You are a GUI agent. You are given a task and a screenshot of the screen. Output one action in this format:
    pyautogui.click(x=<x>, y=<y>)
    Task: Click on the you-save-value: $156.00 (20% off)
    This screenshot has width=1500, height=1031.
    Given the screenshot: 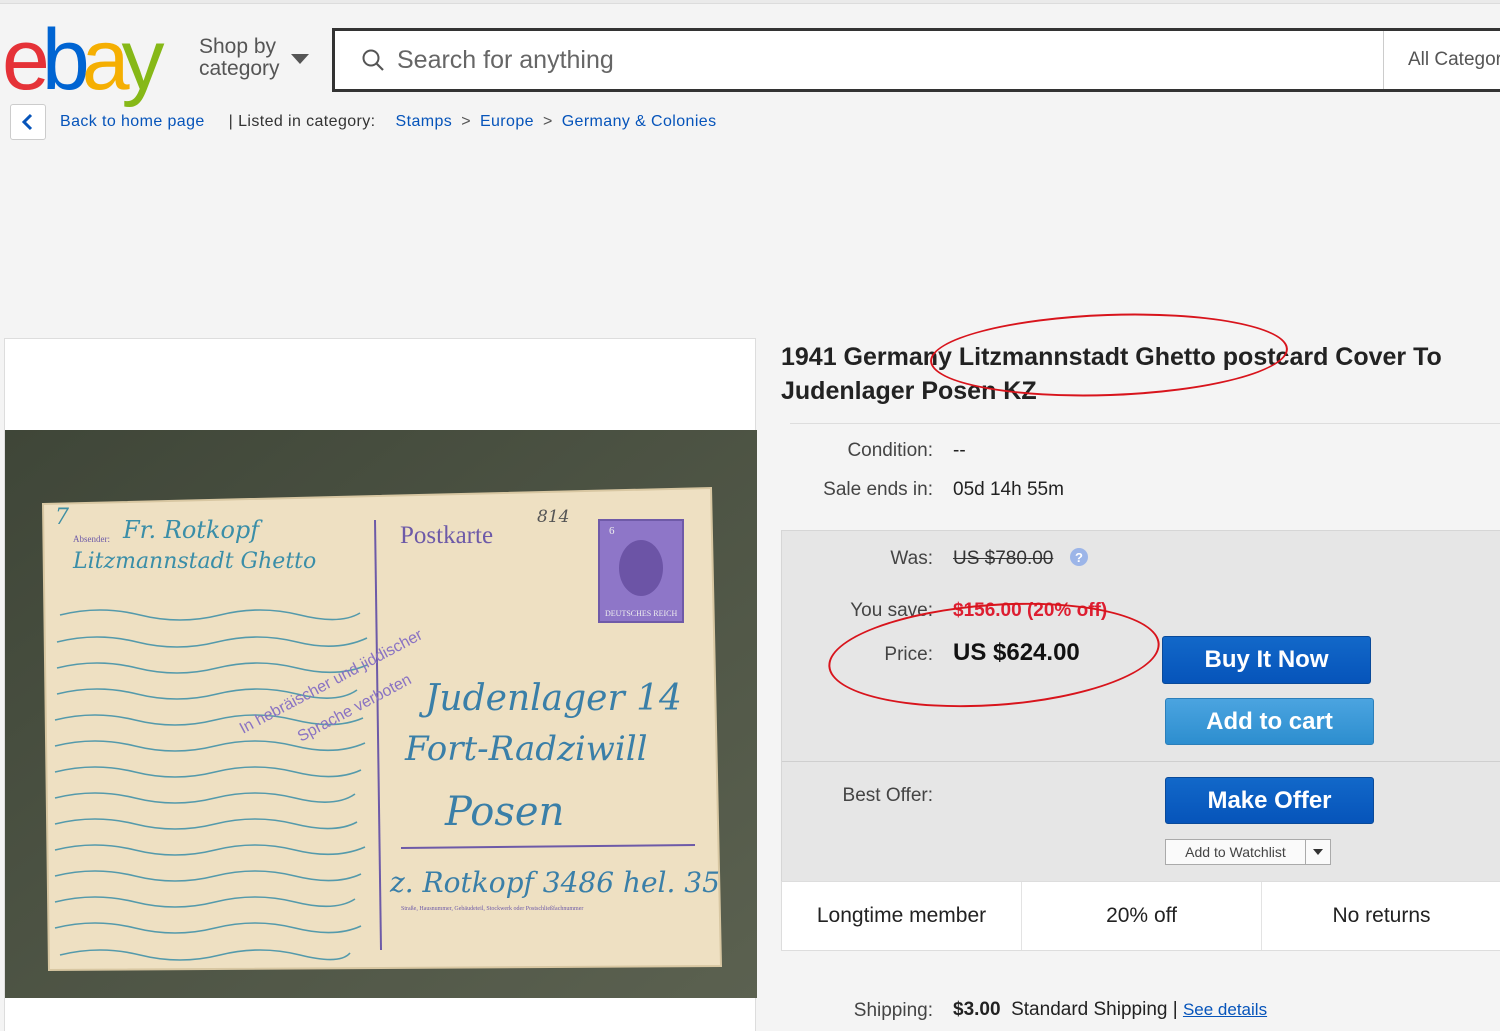 What is the action you would take?
    pyautogui.click(x=1030, y=610)
    